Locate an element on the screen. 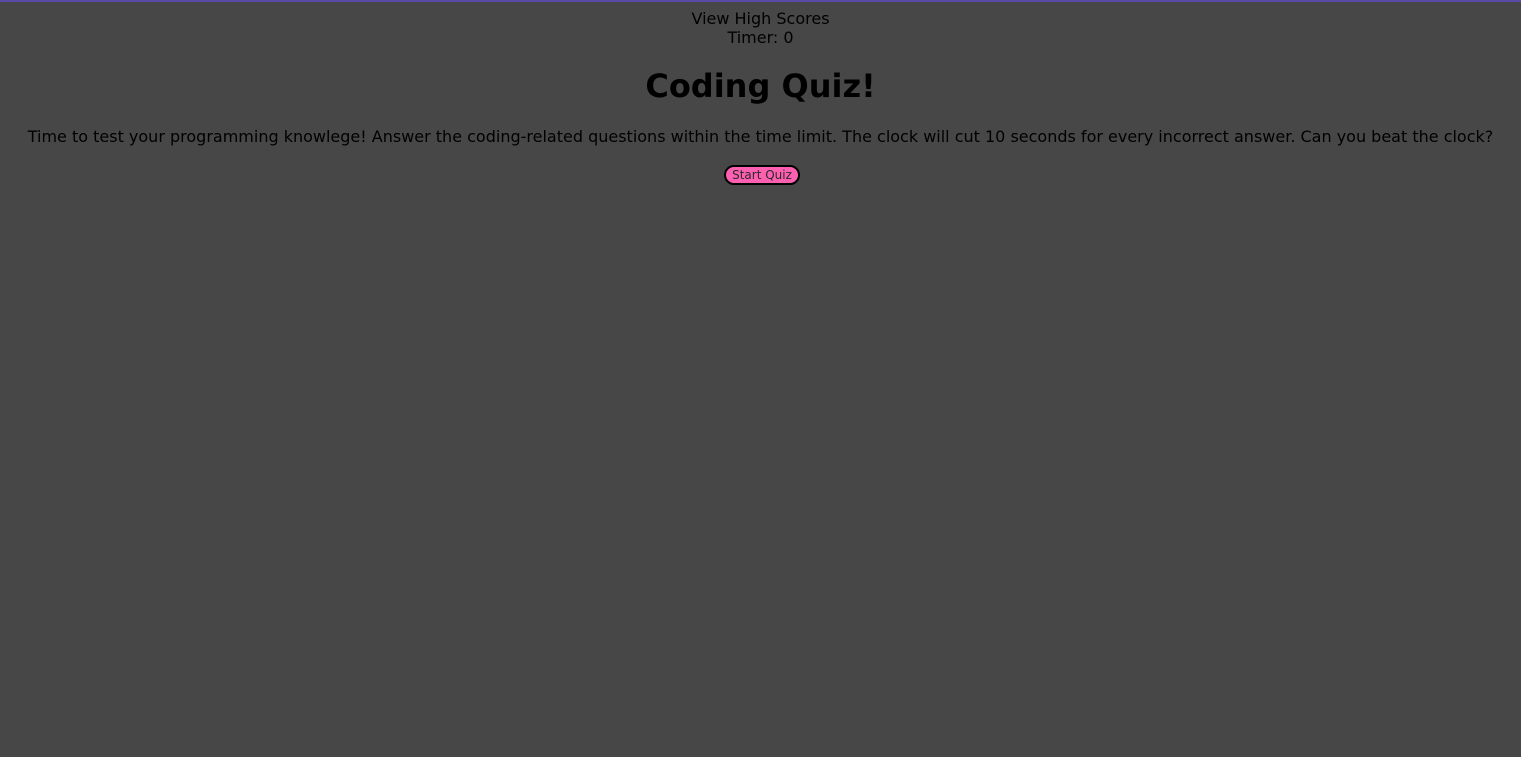  start-button-container: Start Quiz is located at coordinates (760, 174).